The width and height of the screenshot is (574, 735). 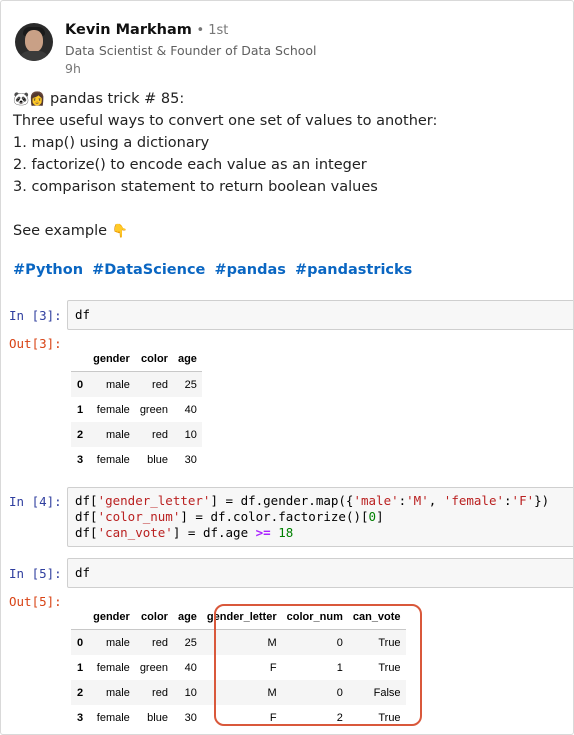 What do you see at coordinates (263, 532) in the screenshot?
I see `code-operator: >=` at bounding box center [263, 532].